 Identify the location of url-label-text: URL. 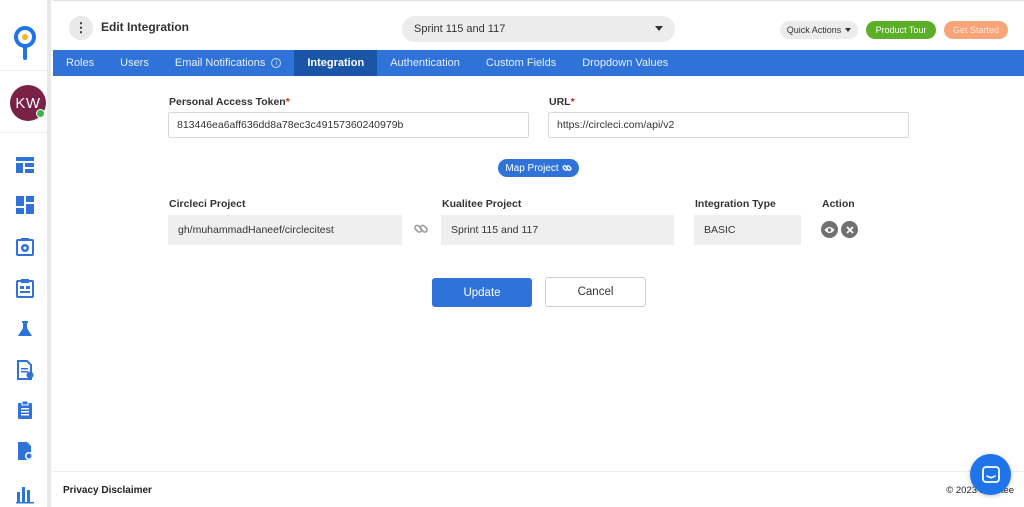
(560, 102).